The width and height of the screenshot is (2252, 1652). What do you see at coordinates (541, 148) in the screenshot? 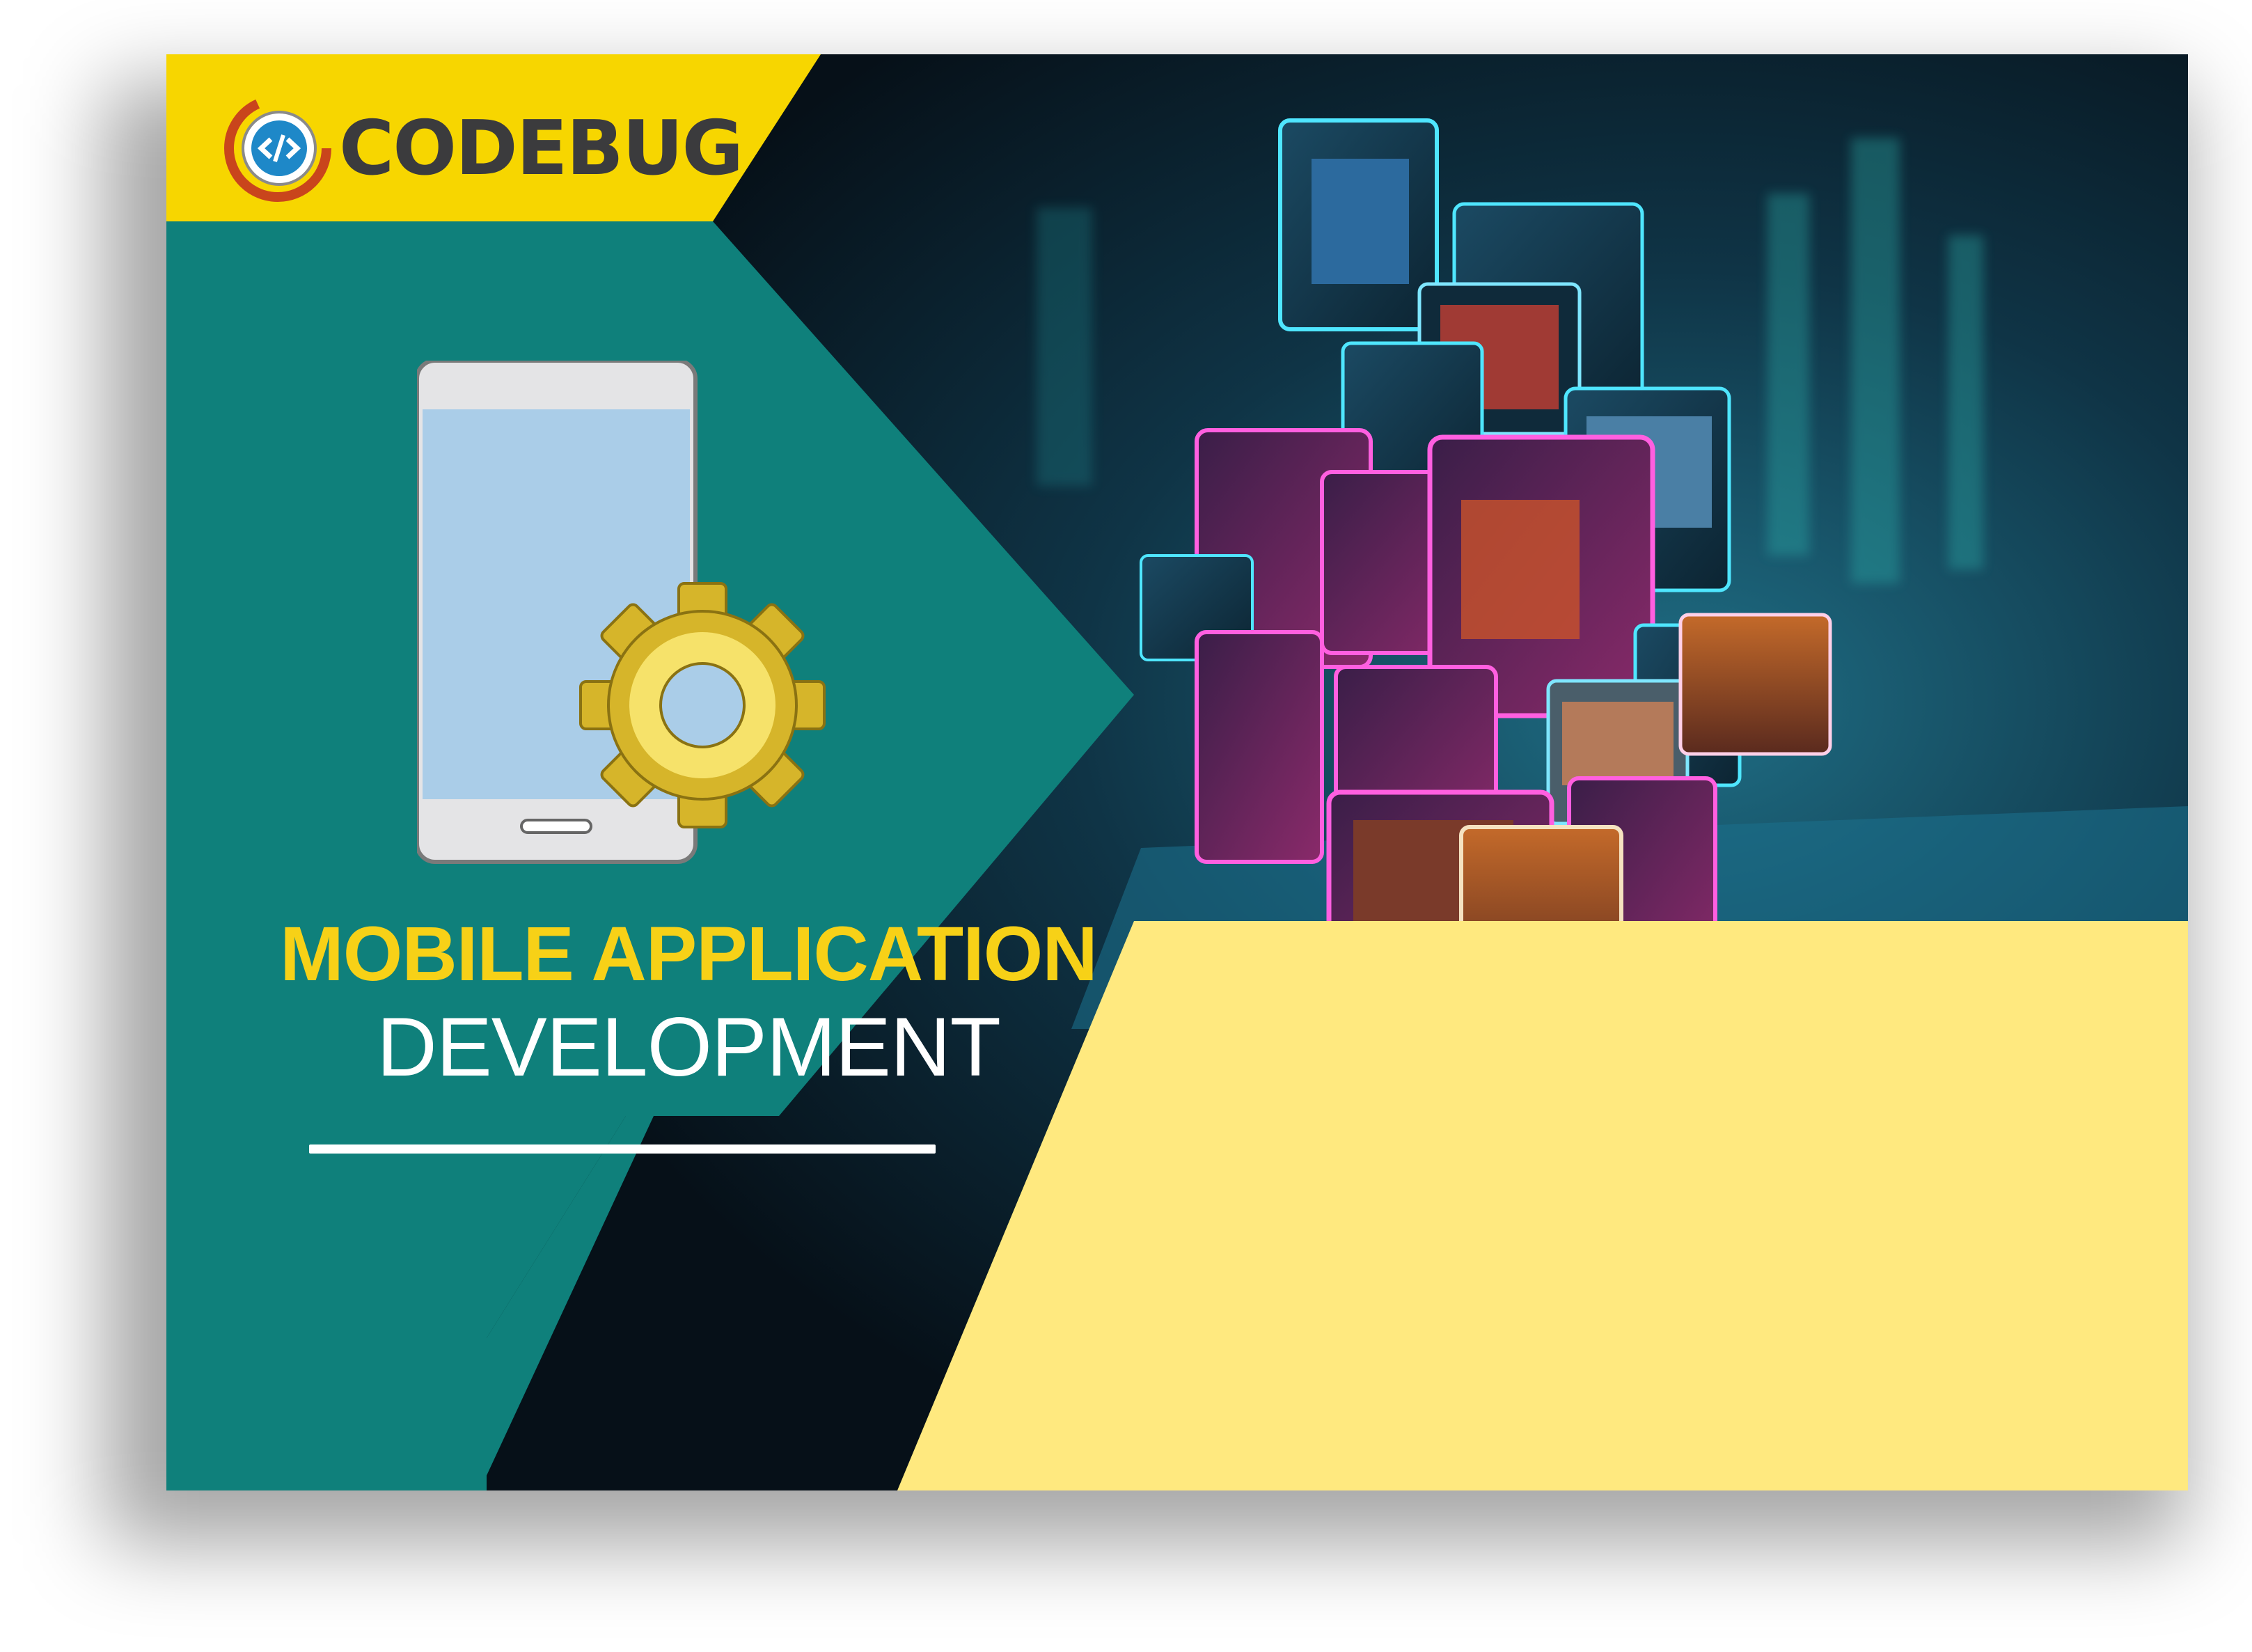
I see `brand-name: CODEBUG` at bounding box center [541, 148].